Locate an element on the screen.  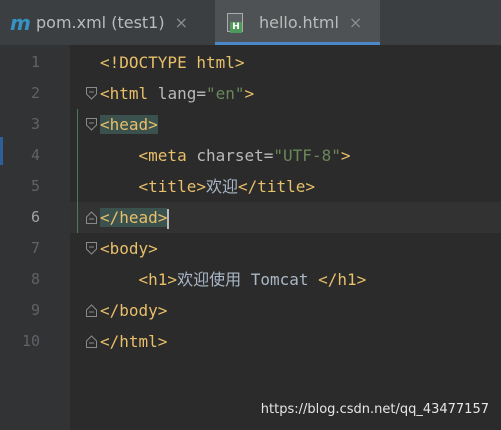
text-content: 欢迎 is located at coordinates (221, 186).